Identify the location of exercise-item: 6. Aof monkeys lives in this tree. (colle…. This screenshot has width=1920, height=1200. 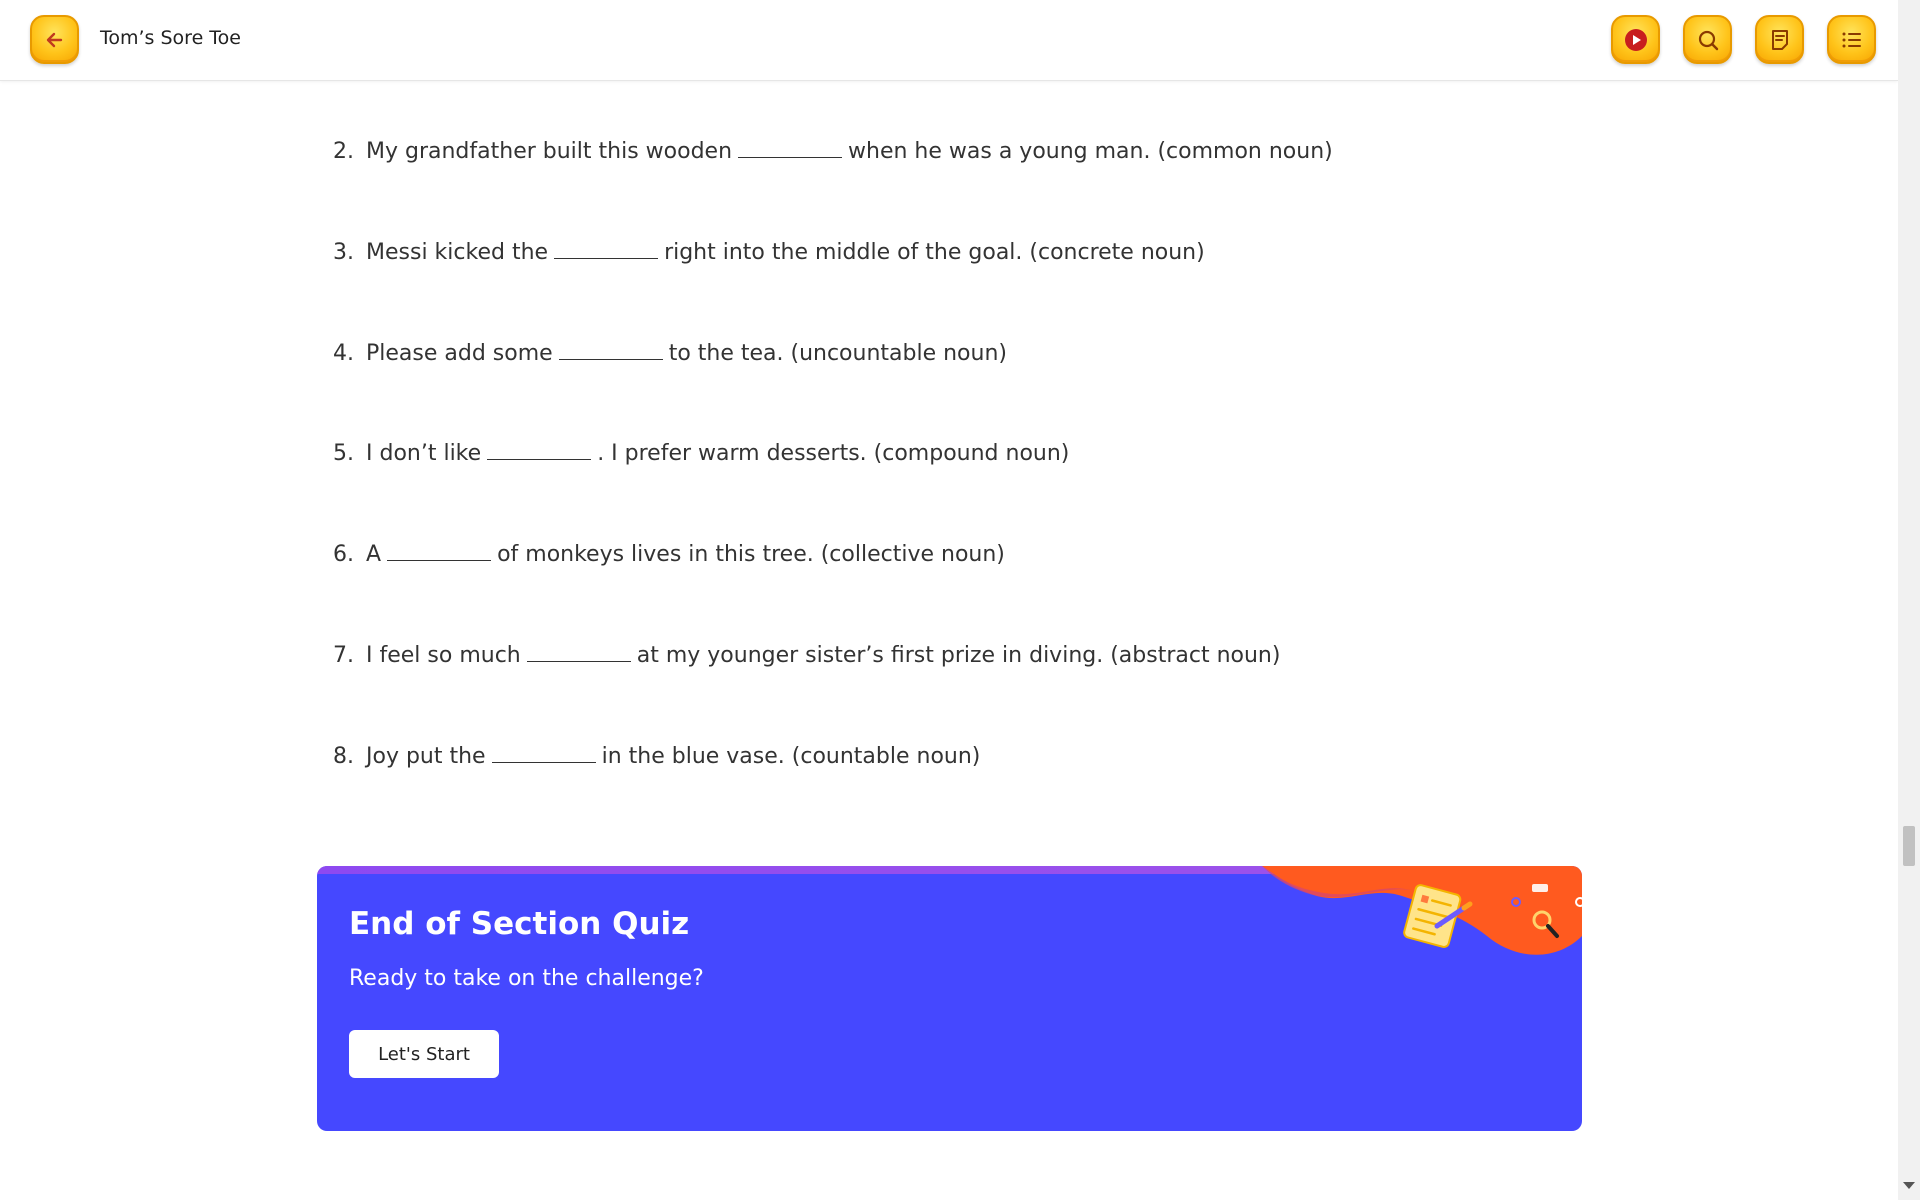
(669, 553).